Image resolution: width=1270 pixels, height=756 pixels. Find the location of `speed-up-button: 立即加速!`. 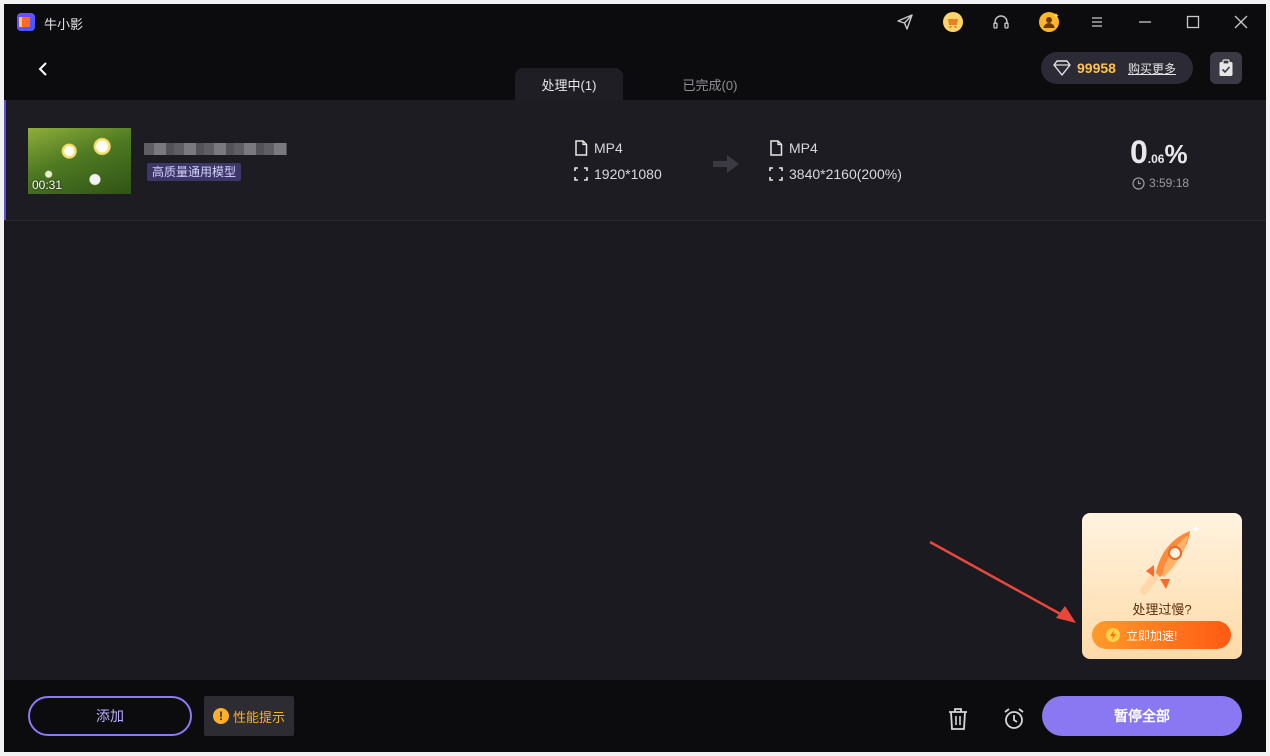

speed-up-button: 立即加速! is located at coordinates (1161, 635).